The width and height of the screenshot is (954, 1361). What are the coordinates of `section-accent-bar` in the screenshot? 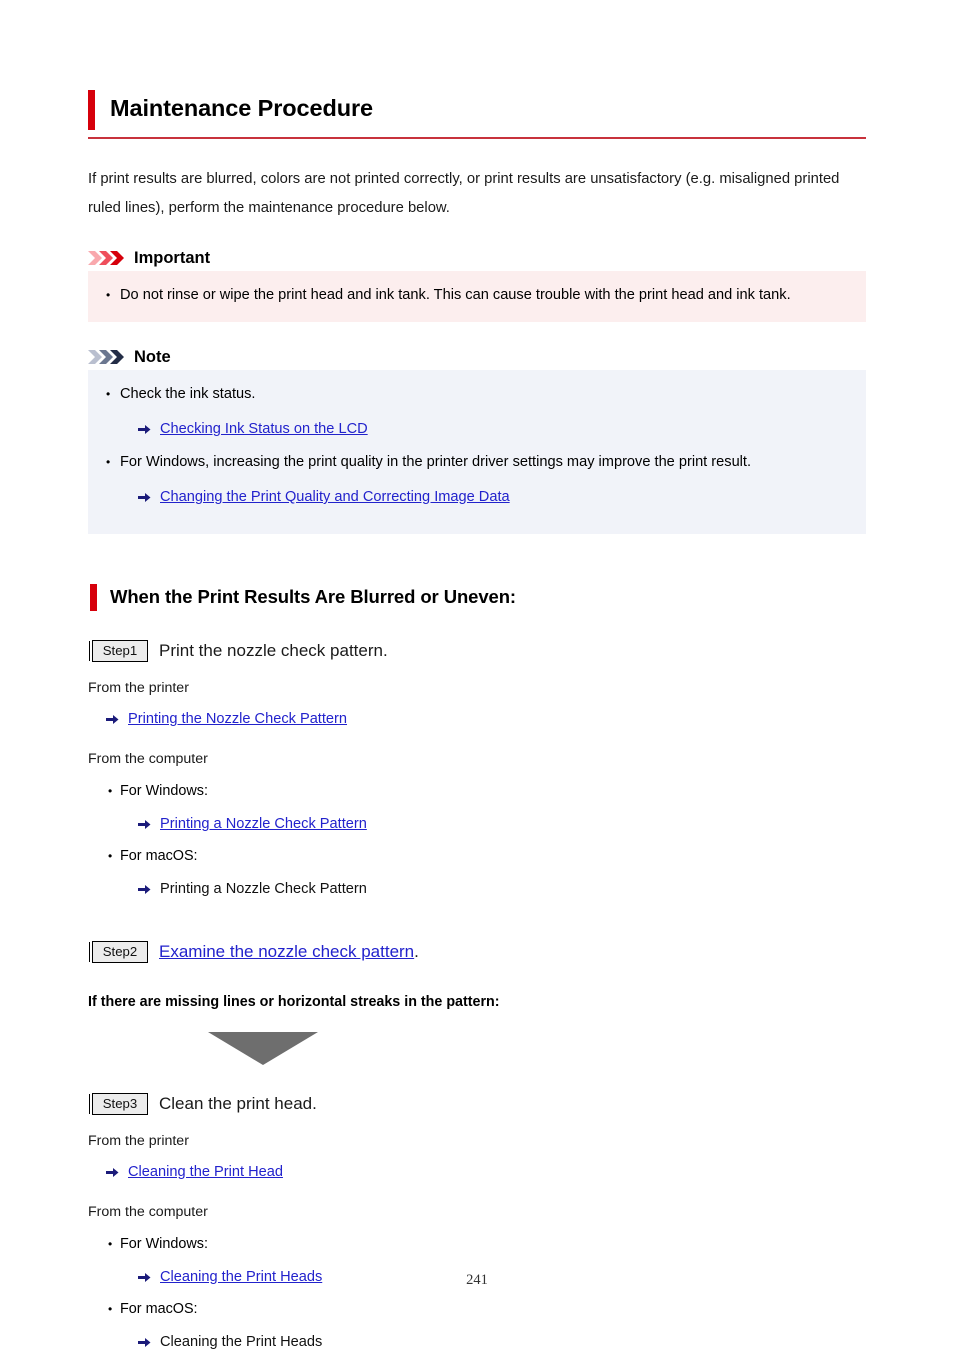 It's located at (93, 597).